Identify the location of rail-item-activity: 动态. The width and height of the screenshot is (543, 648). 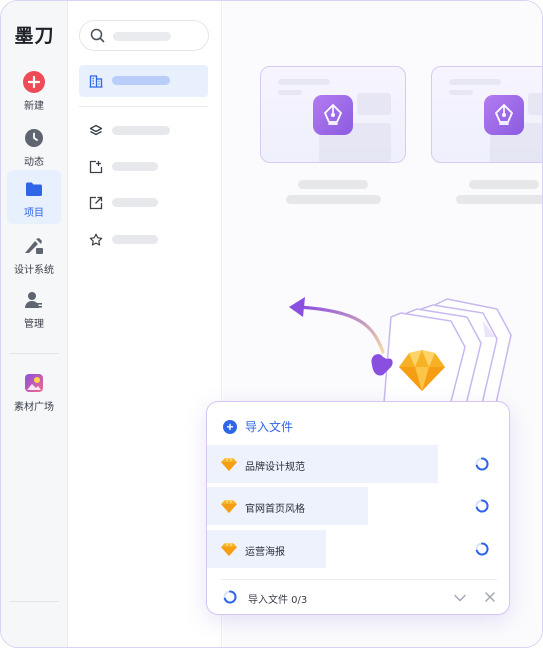
(34, 146).